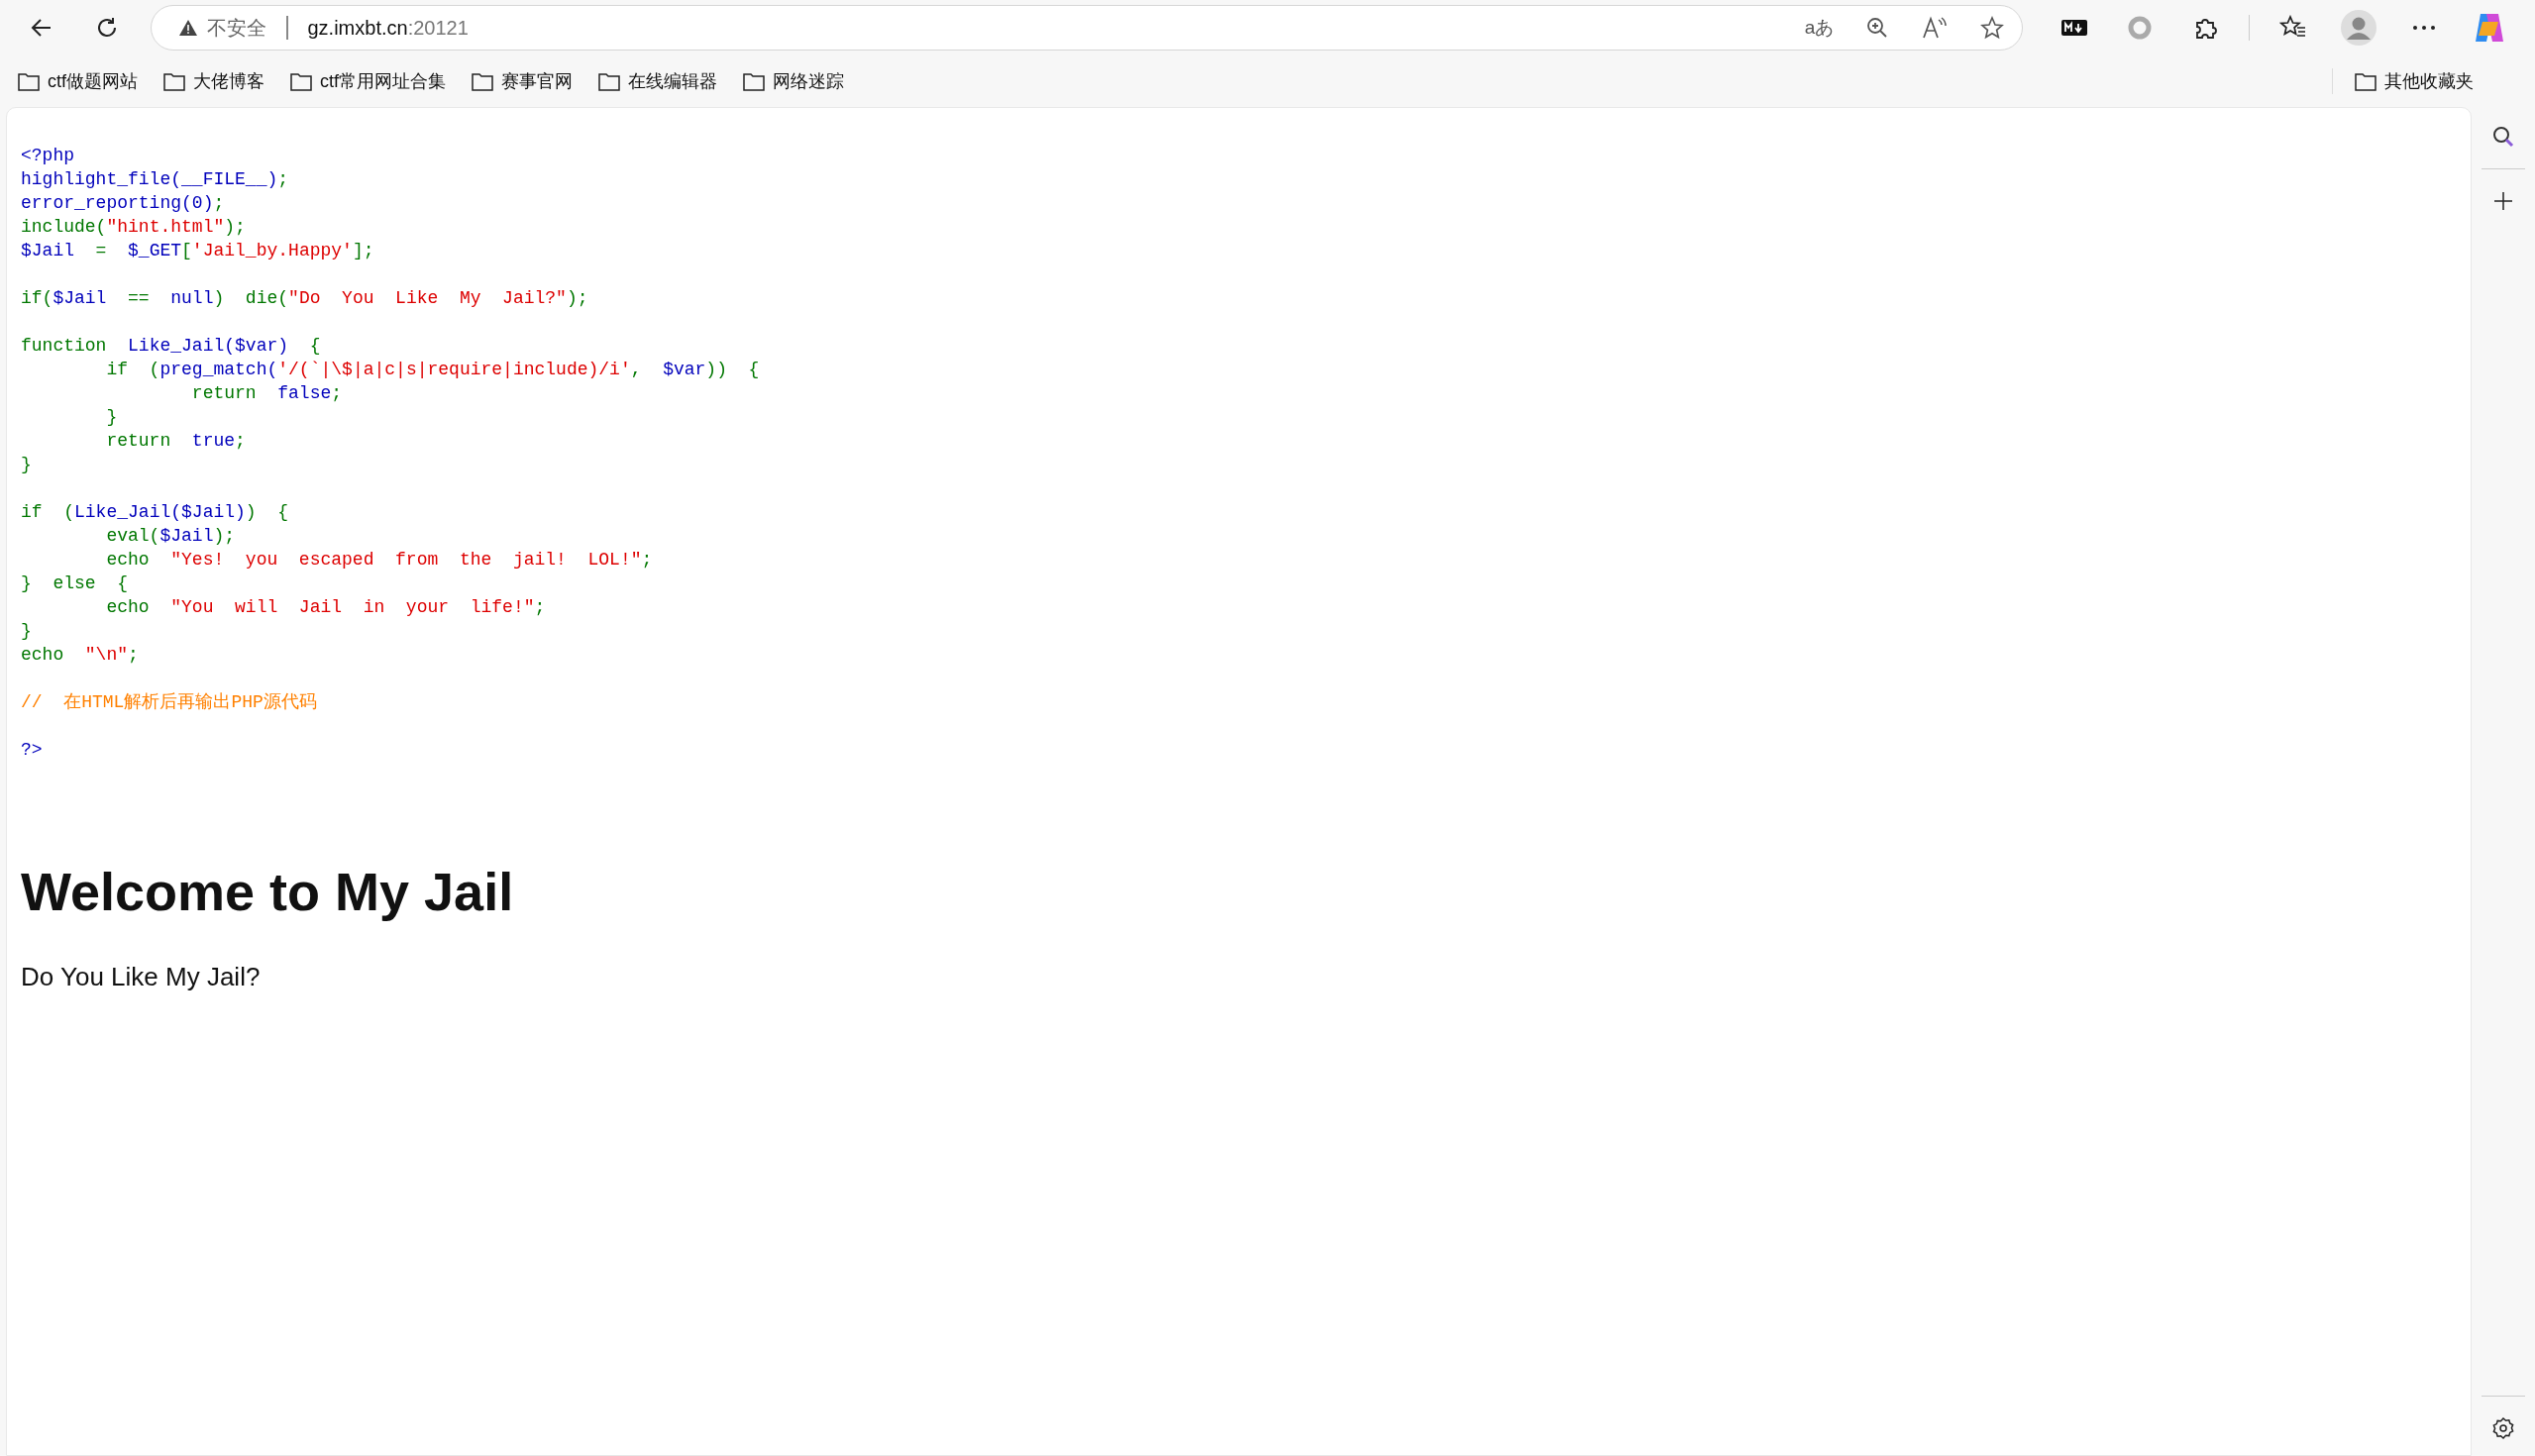  Describe the element at coordinates (1934, 28) in the screenshot. I see `read-aloud-icon` at that location.